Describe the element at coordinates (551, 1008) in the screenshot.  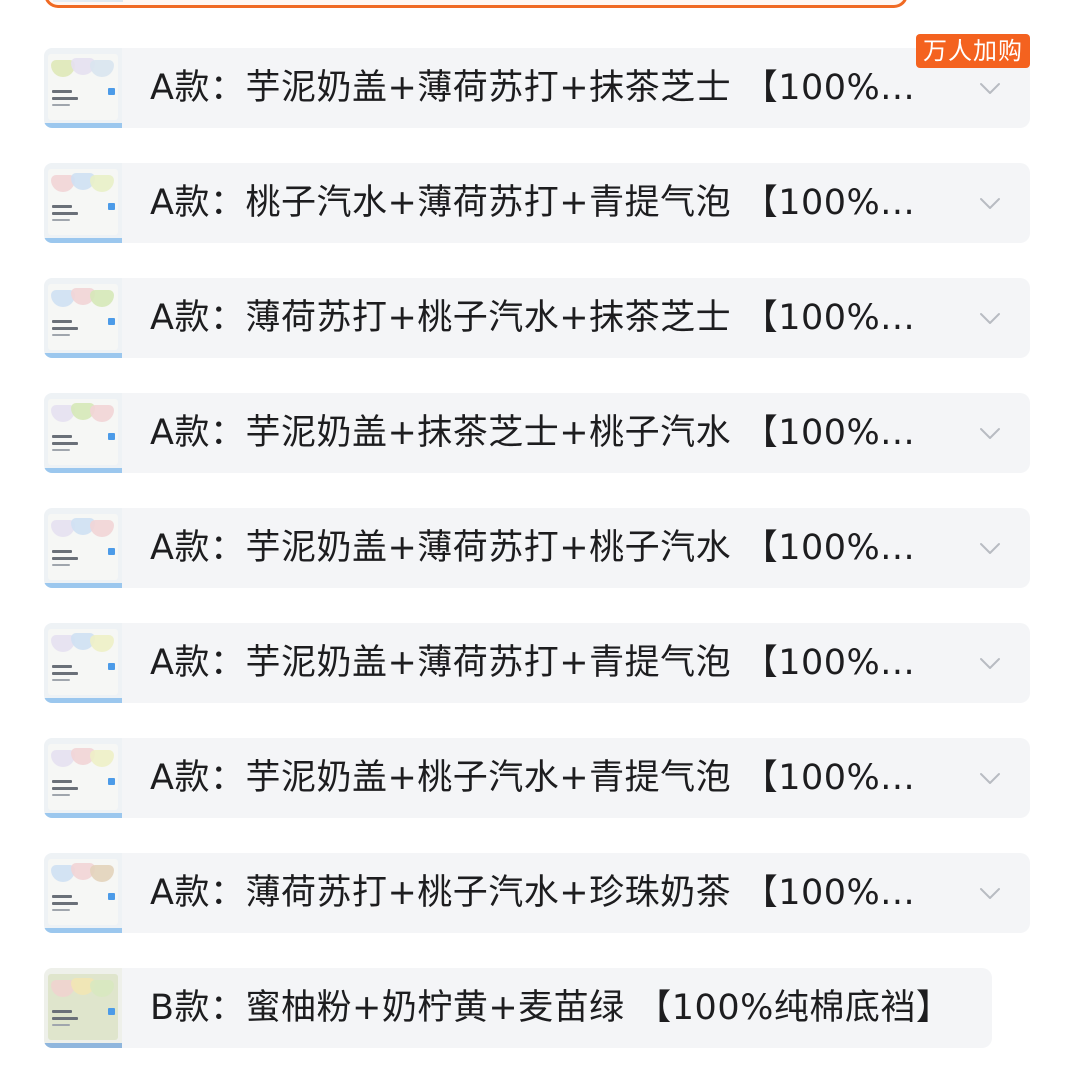
I see `sku-option-label: B款：蜜柚粉+奶柠黄+麦苗绿 【100%纯棉底裆】` at that location.